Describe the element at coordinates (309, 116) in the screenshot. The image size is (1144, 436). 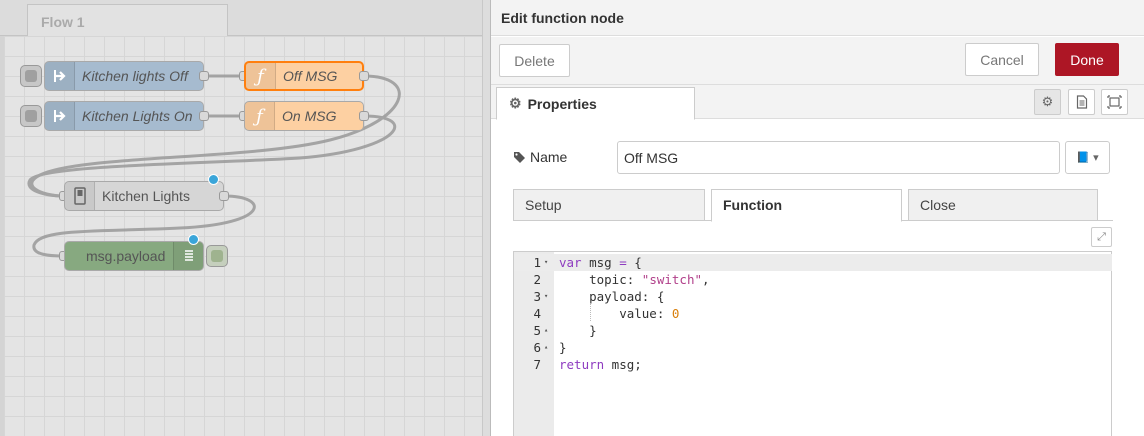
I see `node-label: On MSG` at that location.